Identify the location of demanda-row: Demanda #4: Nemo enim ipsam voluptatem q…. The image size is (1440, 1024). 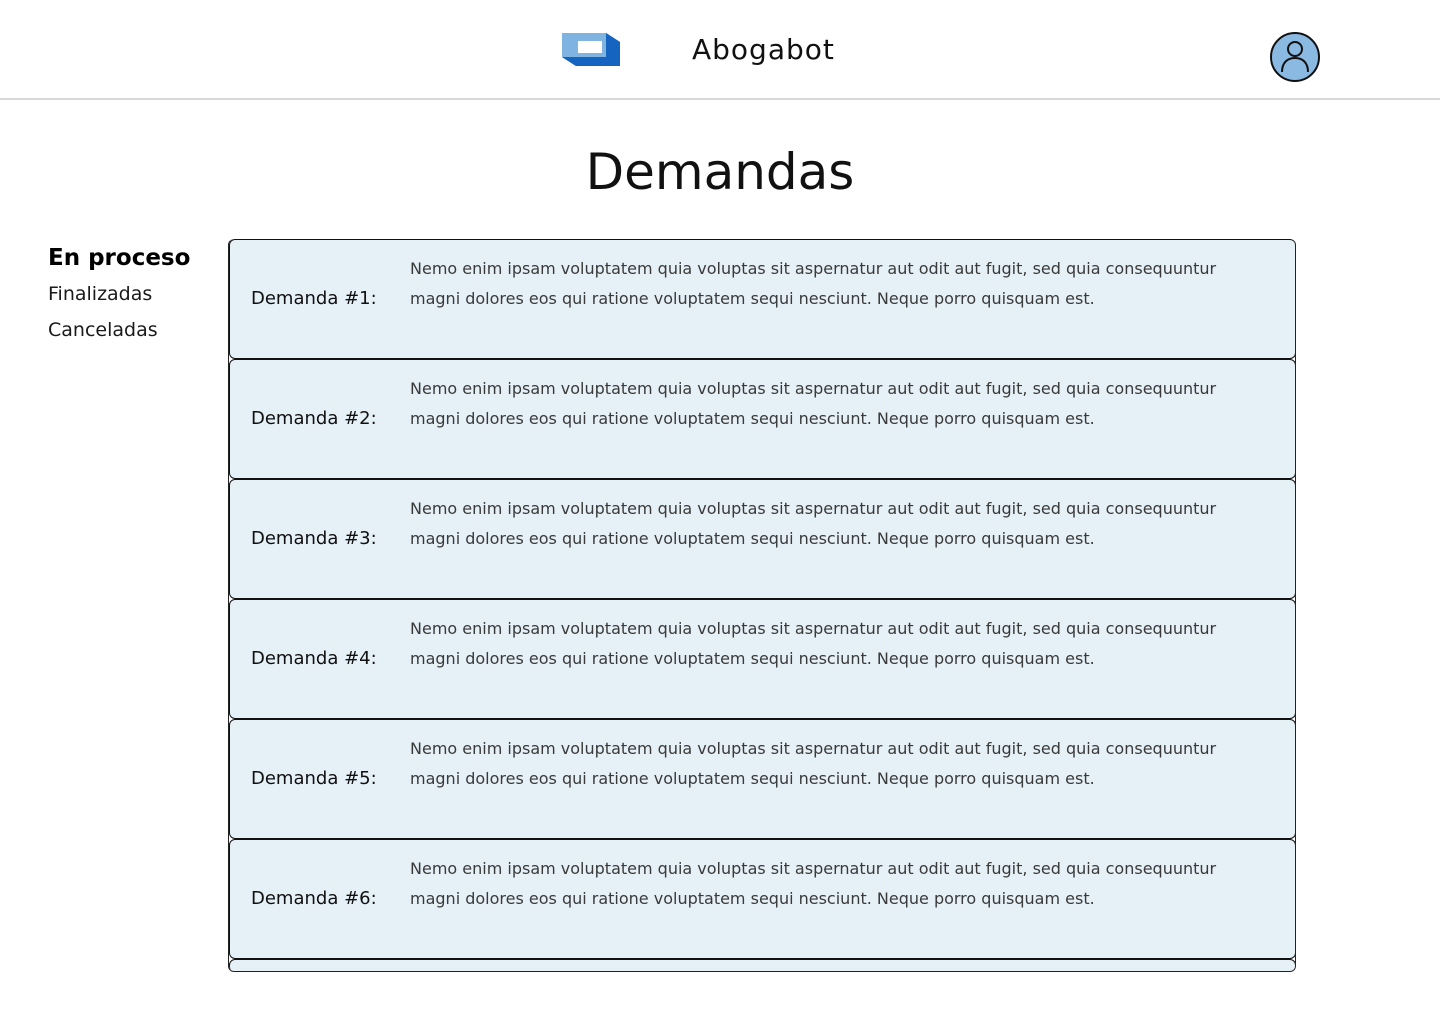
(762, 659).